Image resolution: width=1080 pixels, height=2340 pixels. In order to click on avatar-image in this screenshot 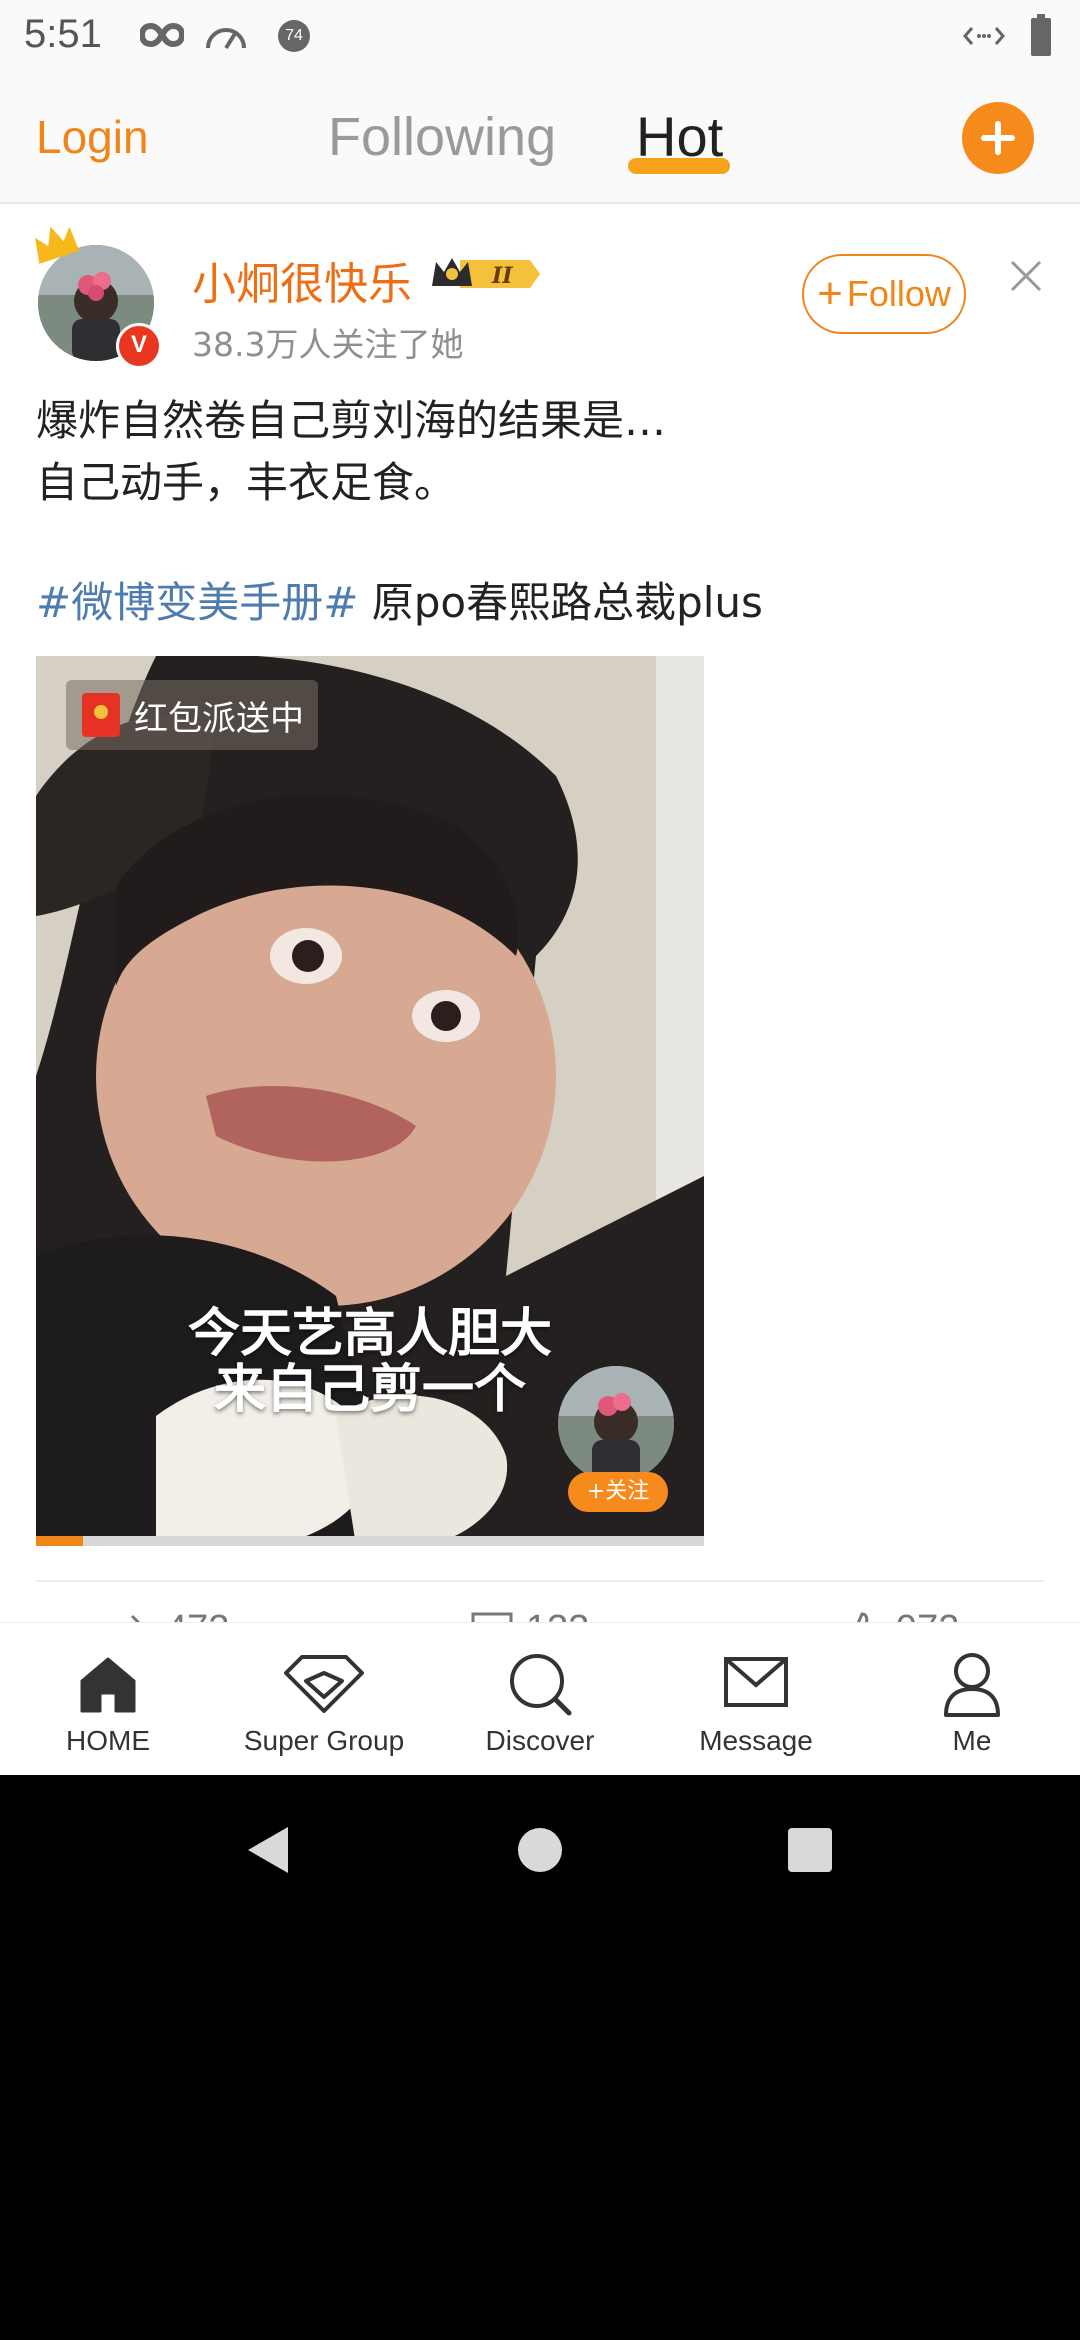, I will do `click(616, 1424)`.